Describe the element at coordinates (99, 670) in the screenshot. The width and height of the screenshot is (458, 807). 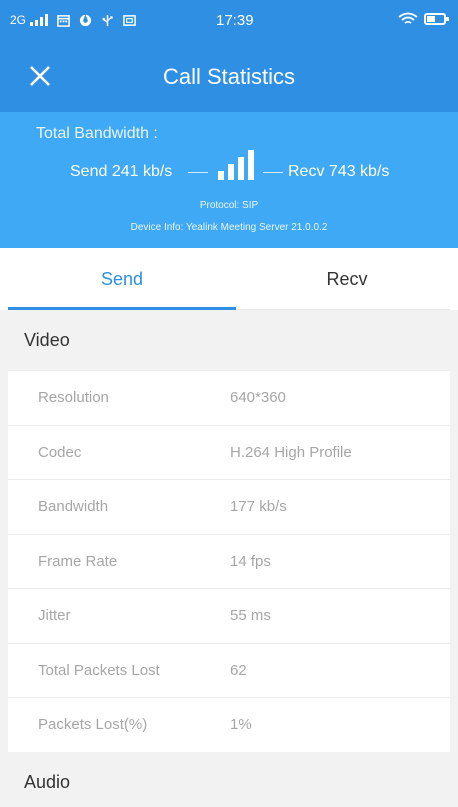
I see `stat-label: Total Packets Lost` at that location.